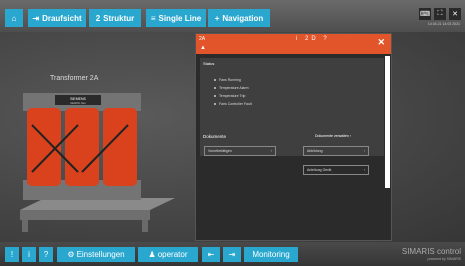 The width and height of the screenshot is (465, 266). Describe the element at coordinates (387, 122) in the screenshot. I see `modal-scrollbar` at that location.